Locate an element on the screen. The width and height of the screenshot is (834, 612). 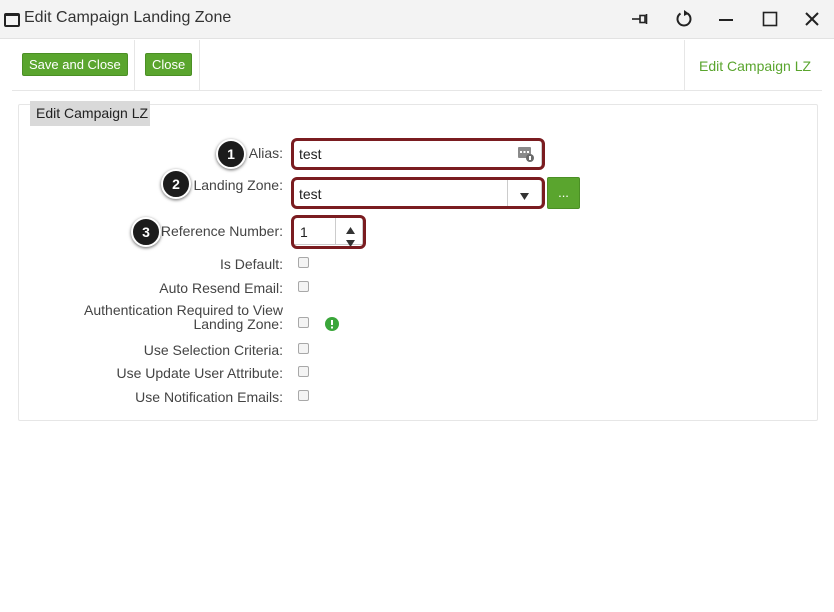
close-icon is located at coordinates (812, 19).